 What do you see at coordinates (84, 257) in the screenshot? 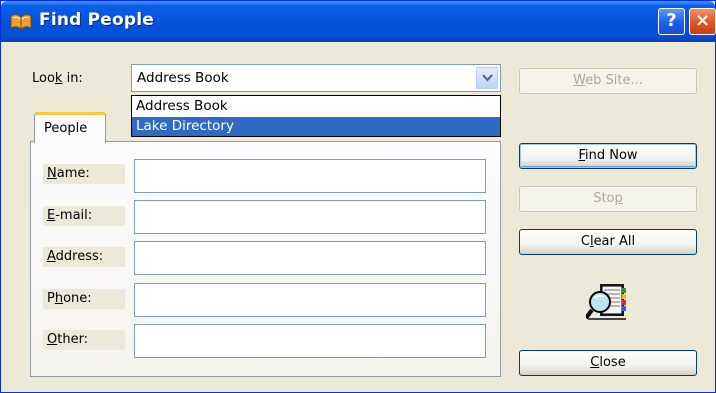
I see `address-label: Address:` at bounding box center [84, 257].